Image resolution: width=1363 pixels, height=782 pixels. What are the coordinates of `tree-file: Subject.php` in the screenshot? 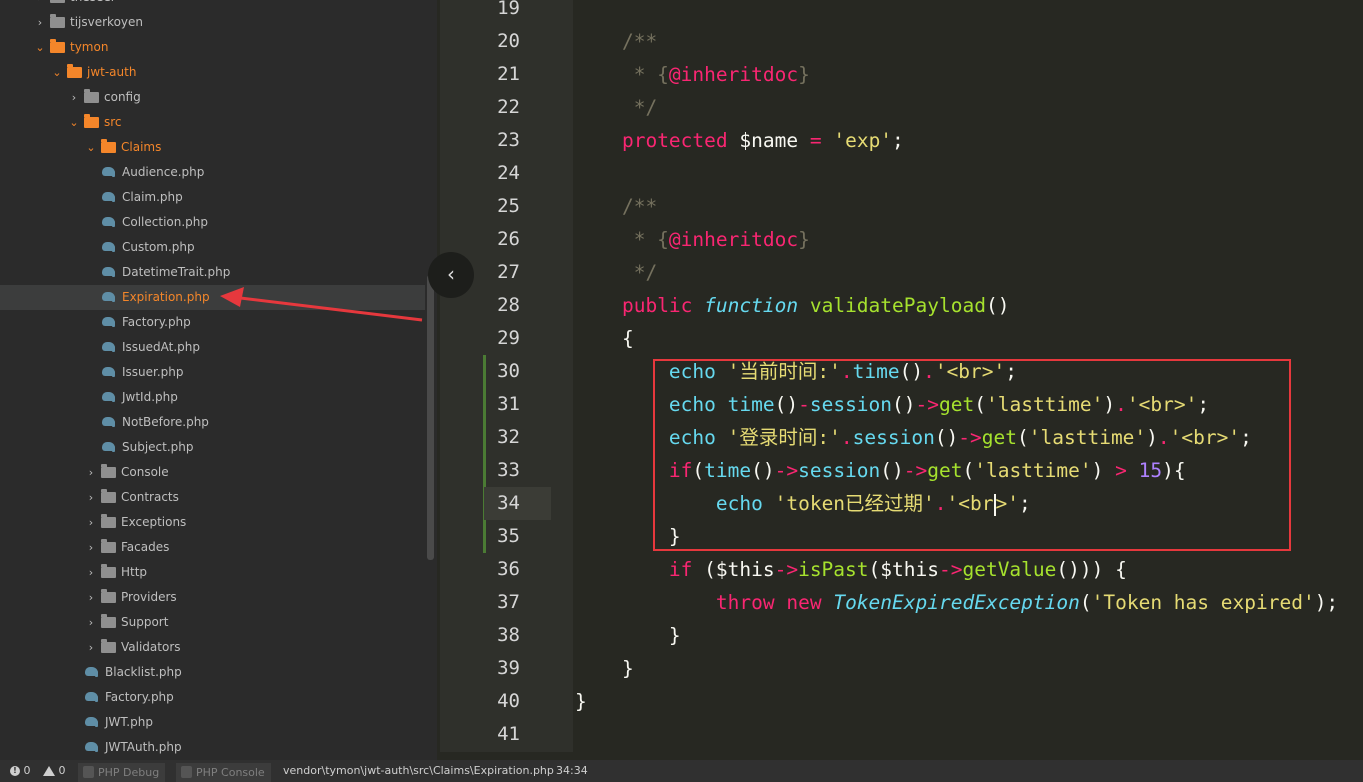 It's located at (212, 447).